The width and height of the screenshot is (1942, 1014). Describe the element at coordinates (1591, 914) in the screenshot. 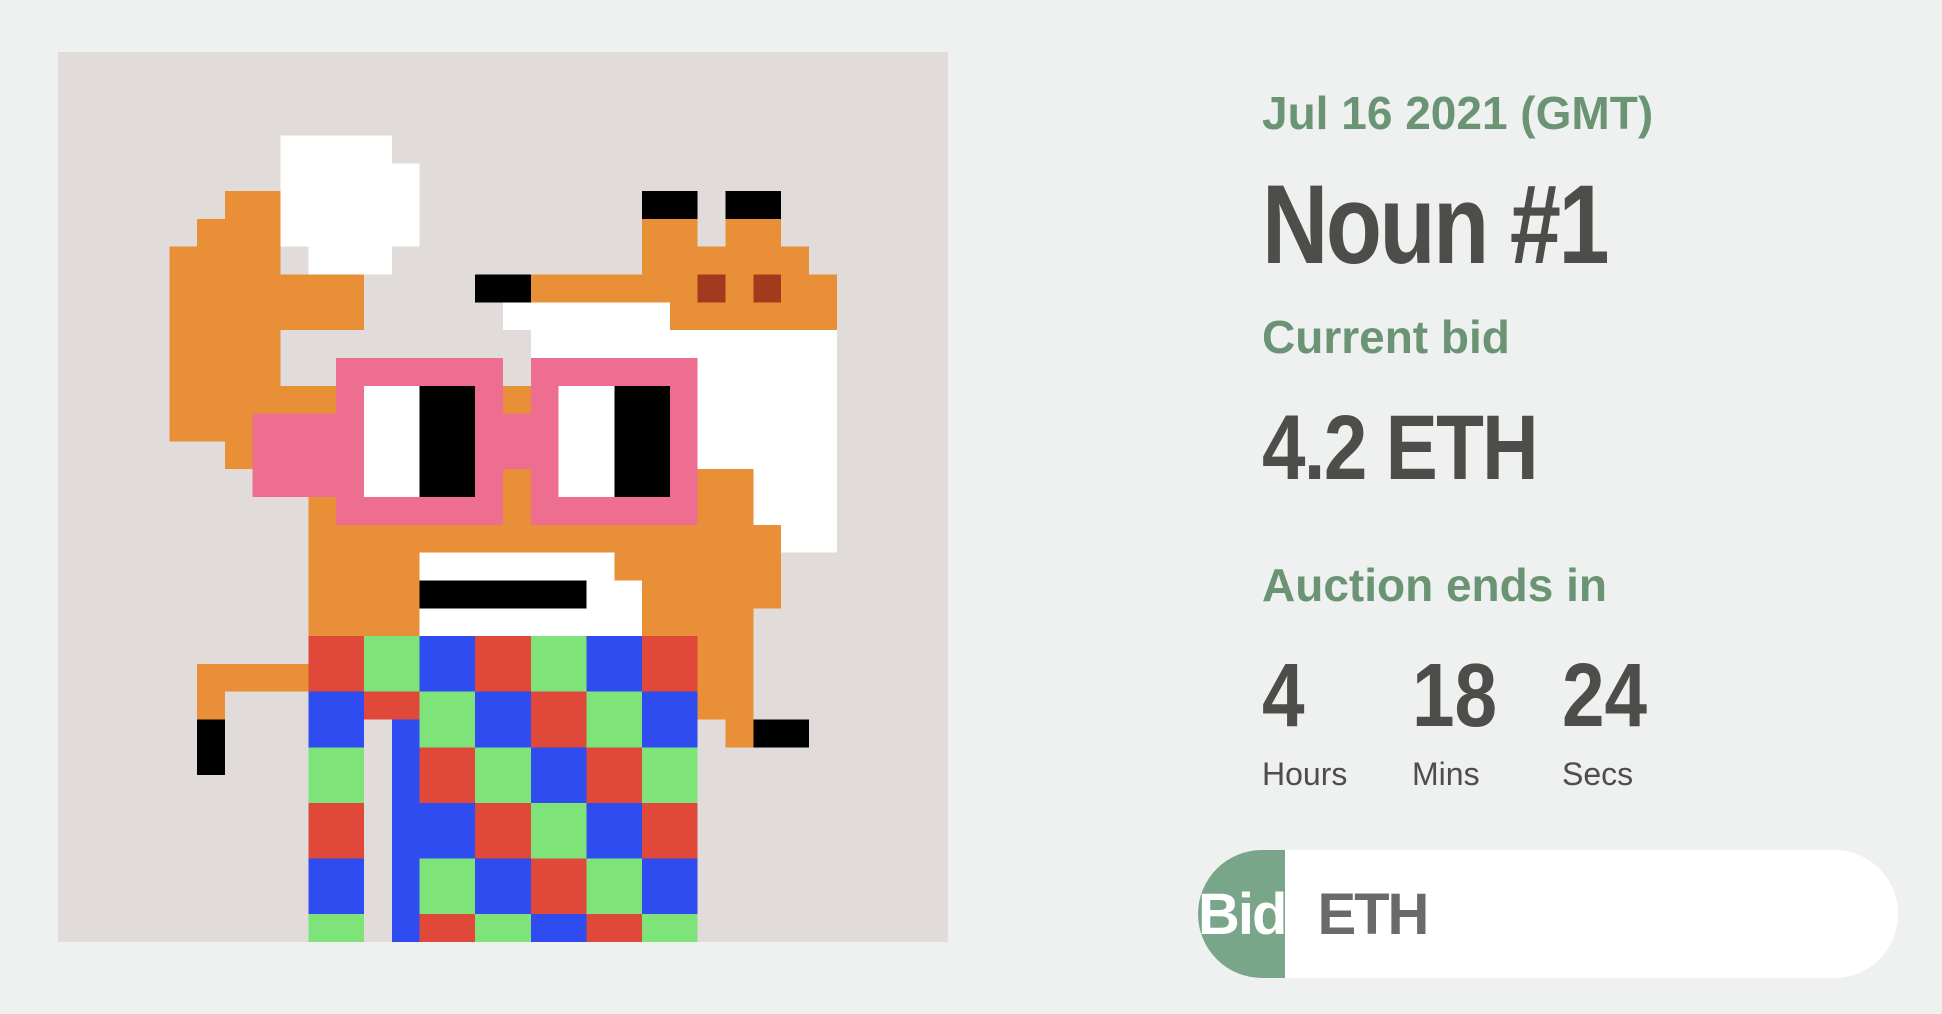

I see `bid-amount-input` at that location.